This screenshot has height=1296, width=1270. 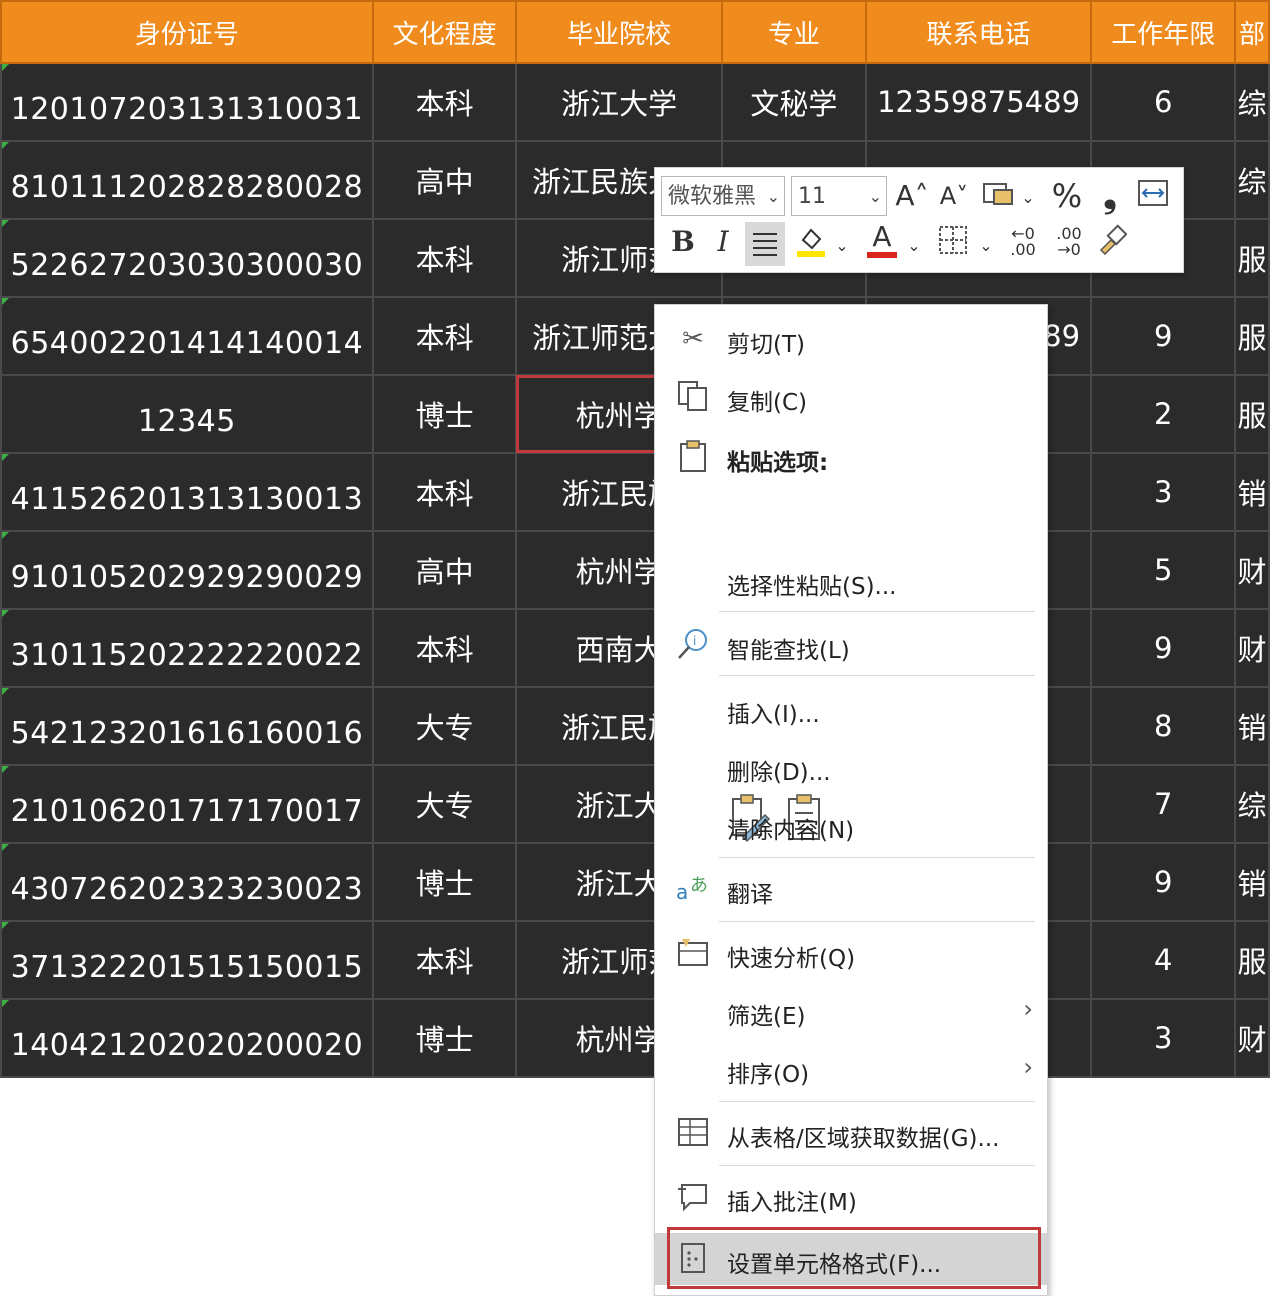 What do you see at coordinates (839, 196) in the screenshot?
I see `font-size-select: 11 ⌄` at bounding box center [839, 196].